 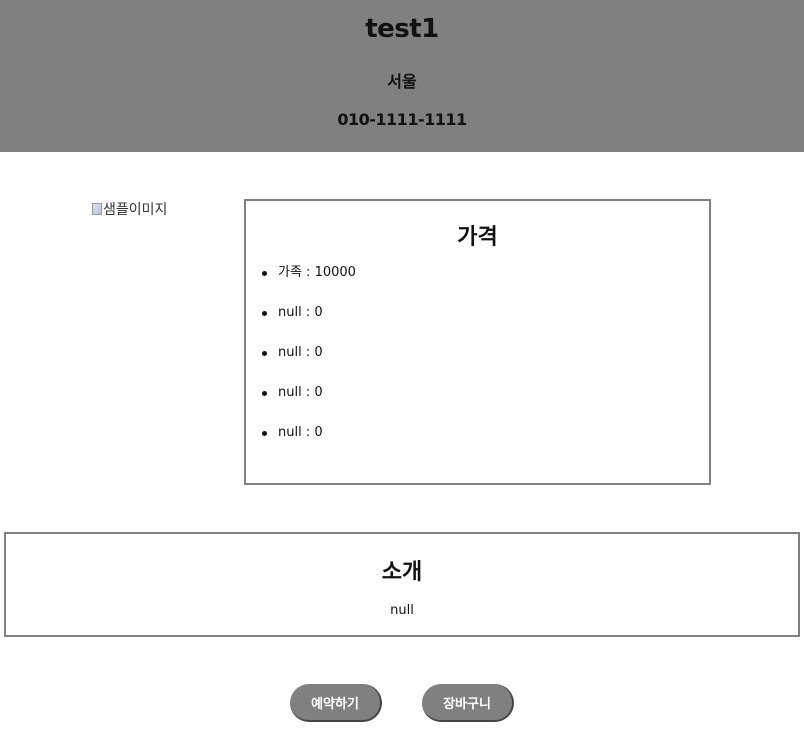 I want to click on intro-panel: 소개 null, so click(x=402, y=584).